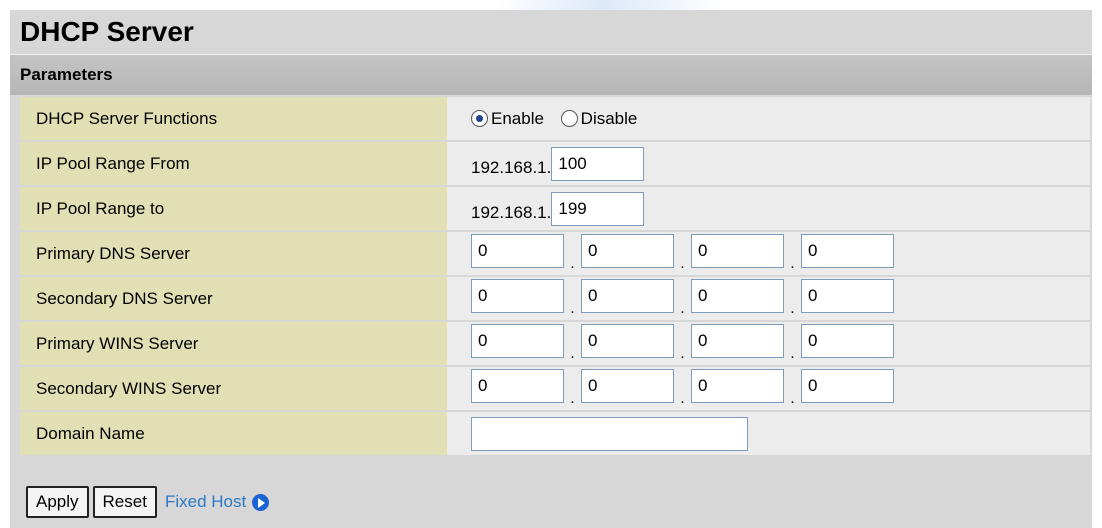 The width and height of the screenshot is (1102, 528). What do you see at coordinates (569, 118) in the screenshot?
I see `disable-radio` at bounding box center [569, 118].